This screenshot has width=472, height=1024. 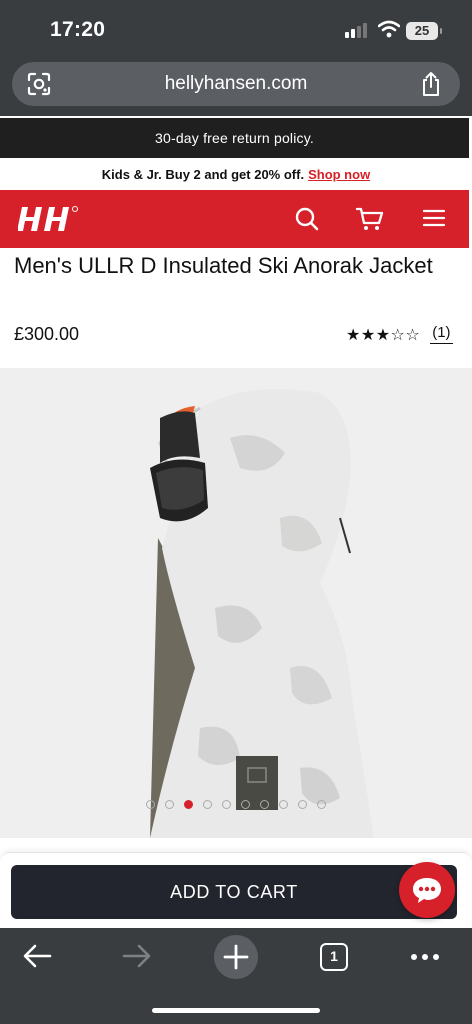 I want to click on chat-button, so click(x=427, y=890).